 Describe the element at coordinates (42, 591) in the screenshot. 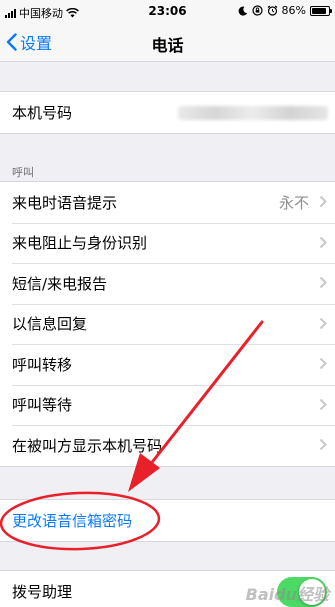

I see `dial-assist-label: 拨号助理` at that location.